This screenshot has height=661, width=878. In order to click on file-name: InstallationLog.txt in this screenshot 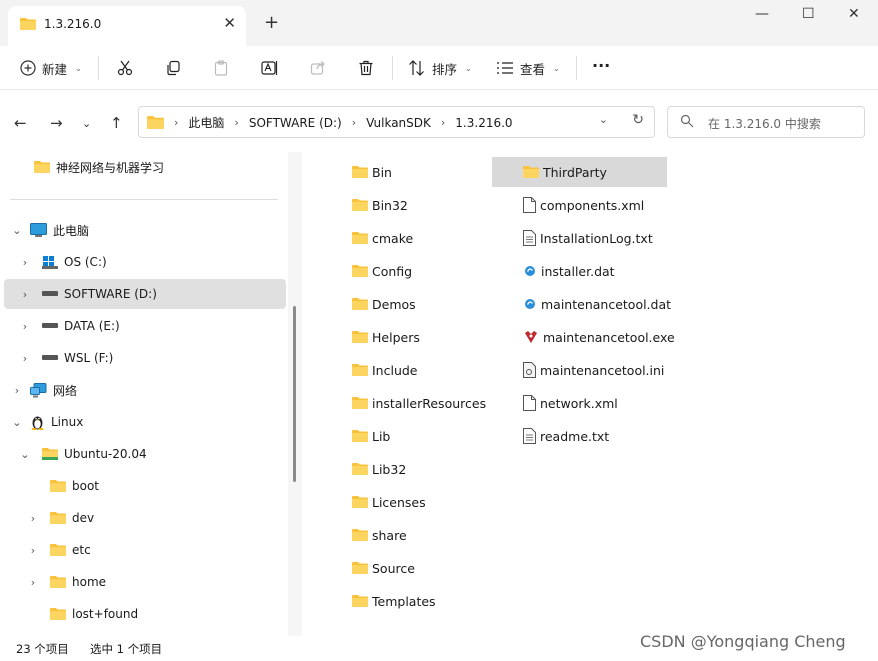, I will do `click(596, 238)`.